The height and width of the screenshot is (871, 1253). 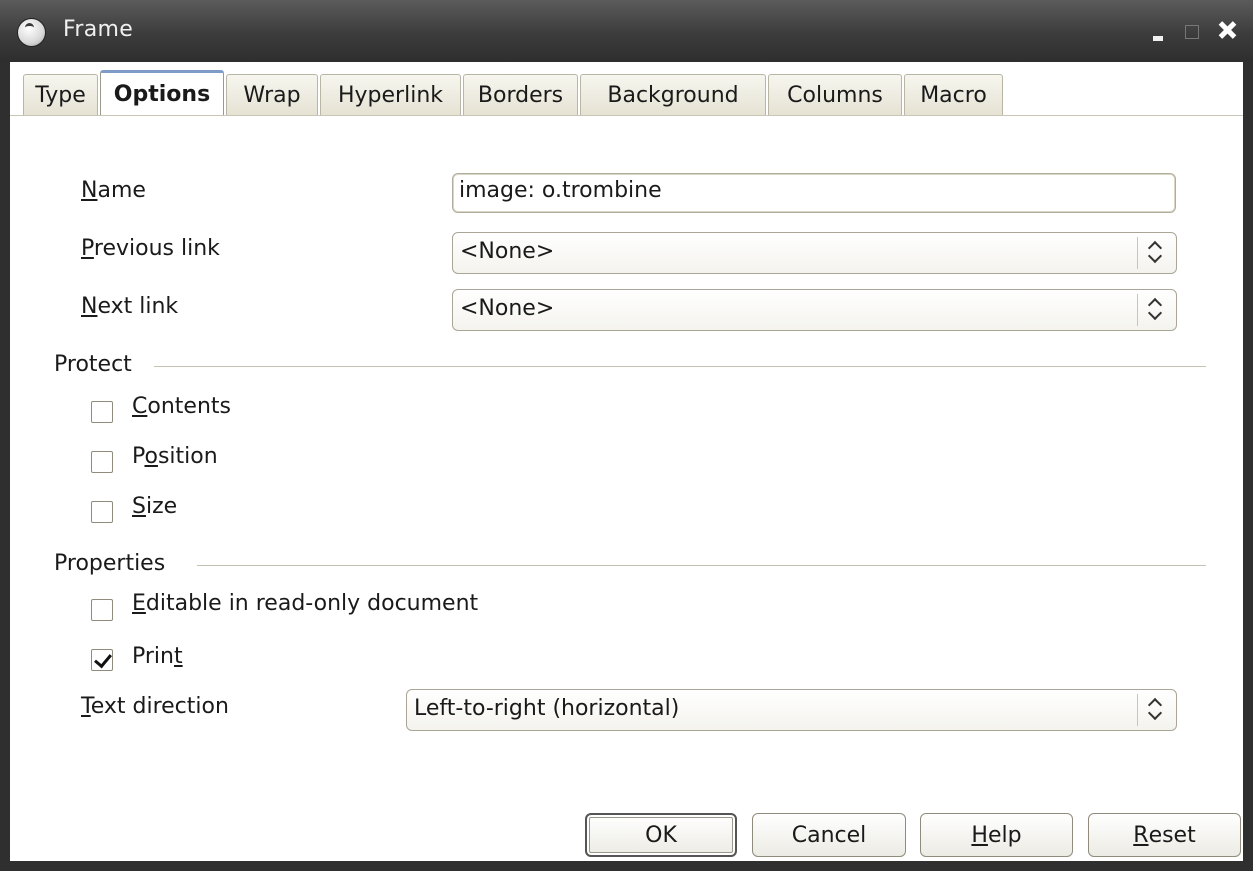 What do you see at coordinates (814, 193) in the screenshot?
I see `name-input: image: o.trombine` at bounding box center [814, 193].